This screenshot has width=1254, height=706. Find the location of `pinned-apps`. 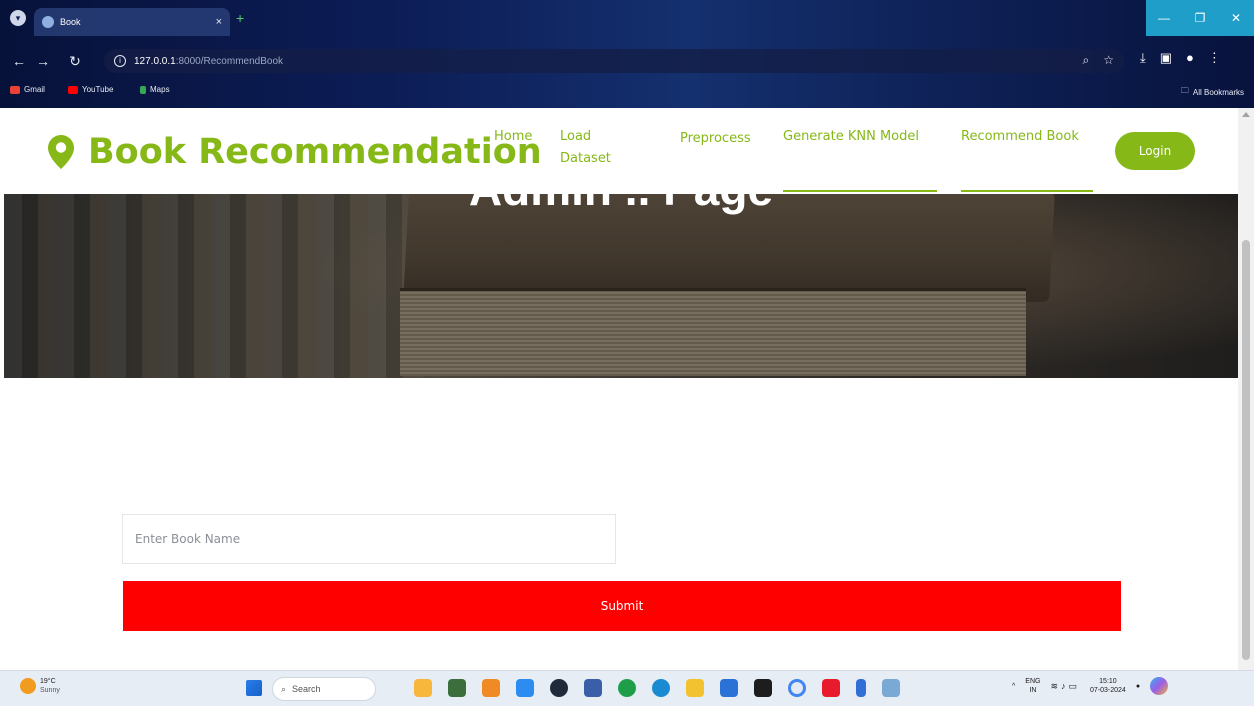

pinned-apps is located at coordinates (657, 688).